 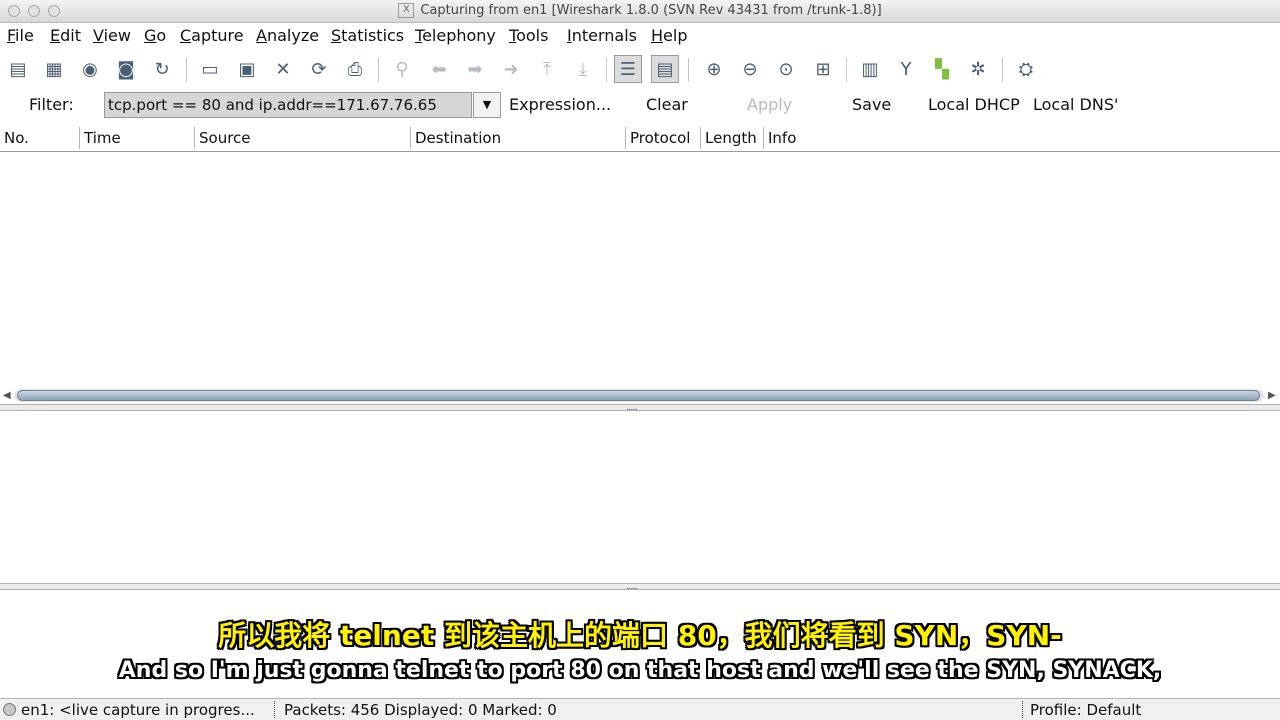 I want to click on menu-tools: Tools, so click(x=528, y=35).